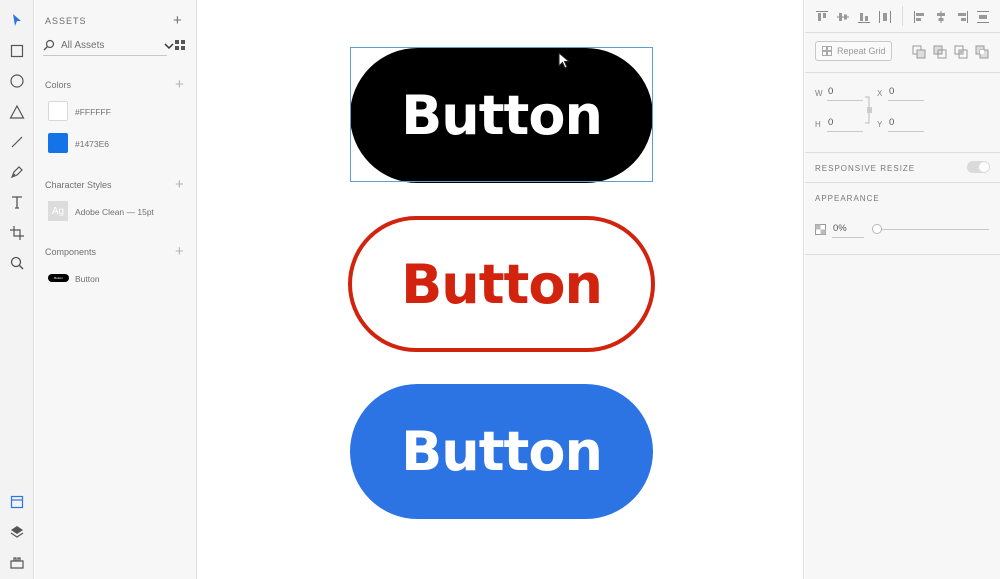  I want to click on grid-view-icon, so click(180, 45).